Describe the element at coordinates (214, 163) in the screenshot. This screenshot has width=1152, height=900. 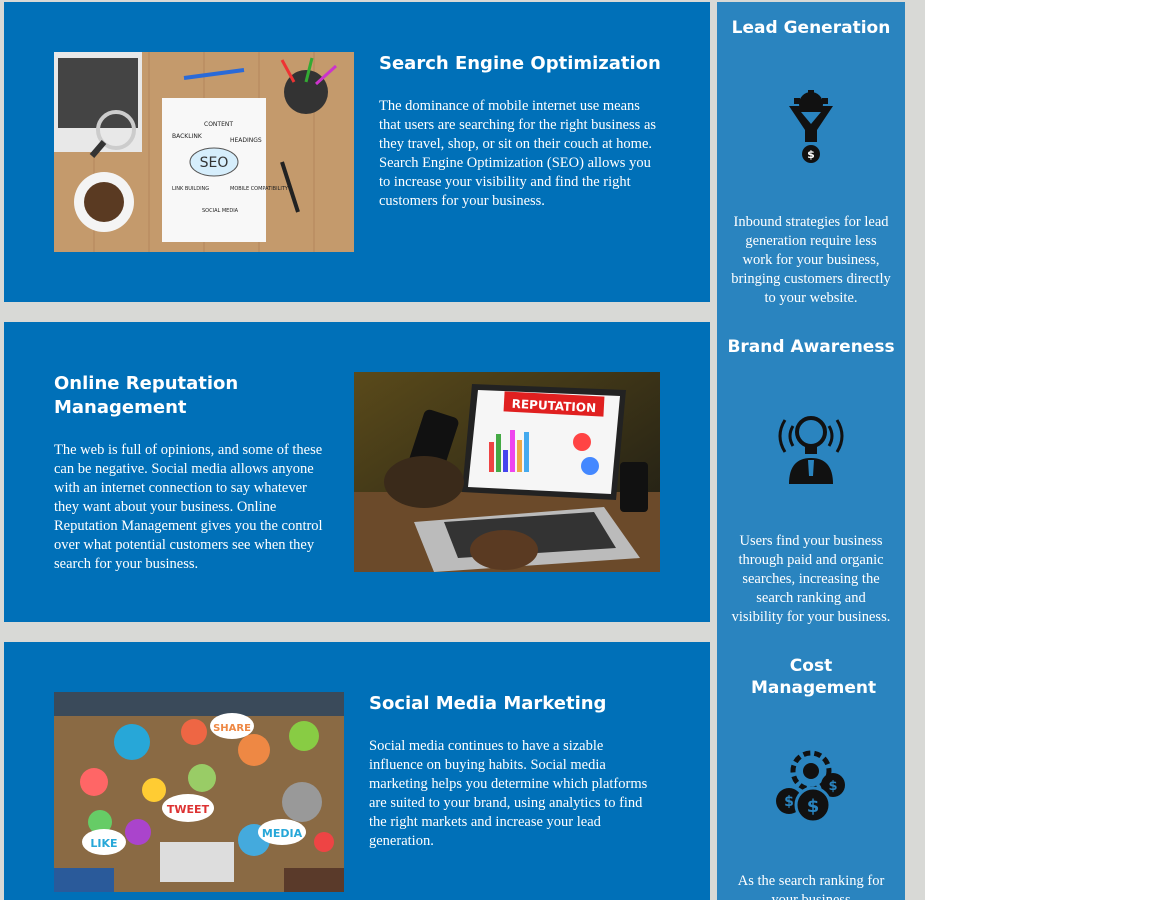
I see `seo-word: SEO` at that location.